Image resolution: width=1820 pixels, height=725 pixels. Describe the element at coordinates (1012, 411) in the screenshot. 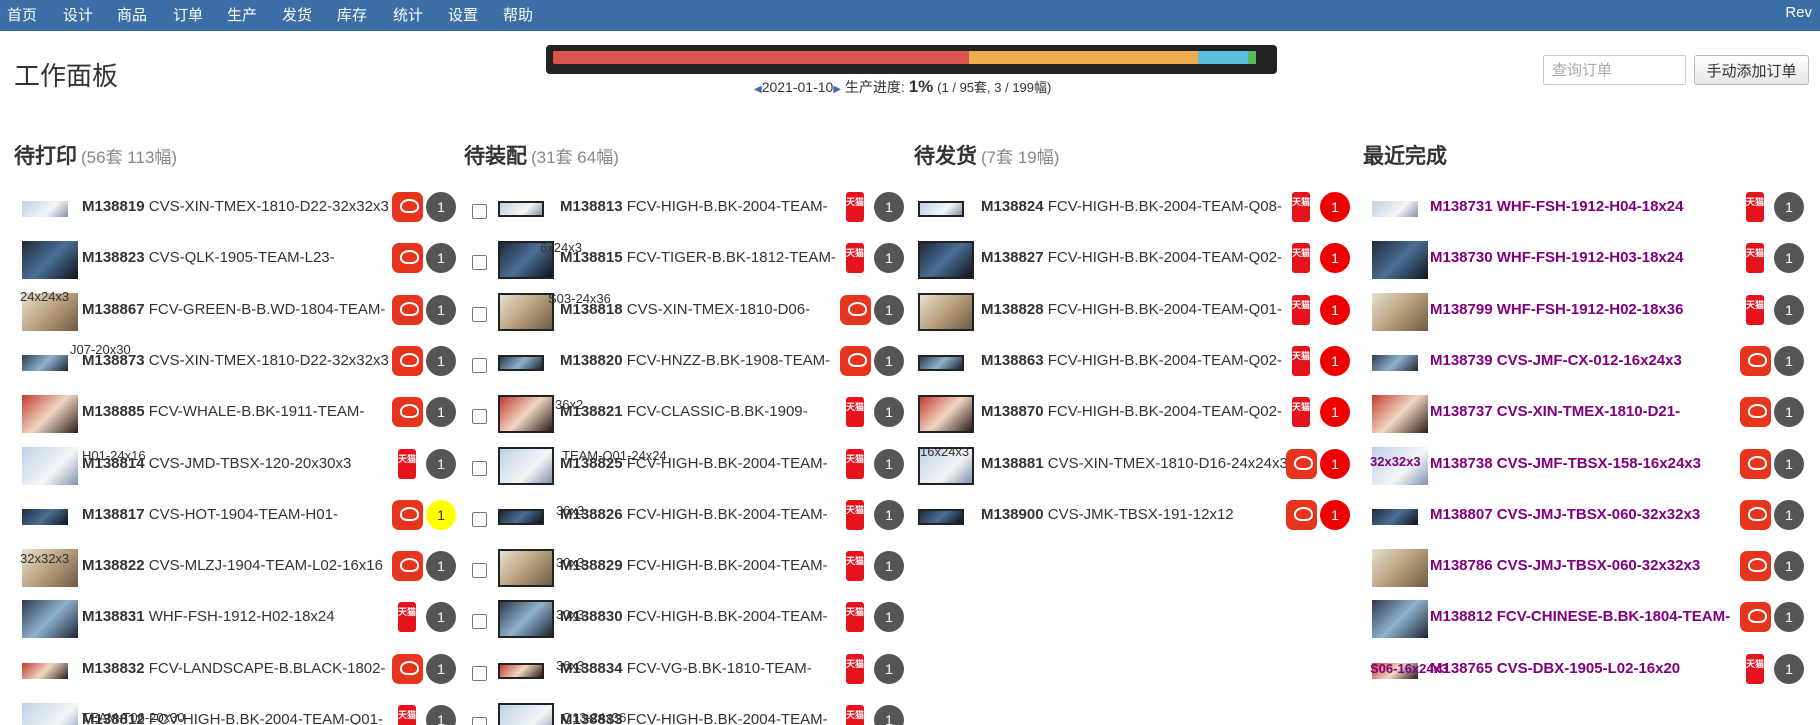

I see `order-id: M138870` at that location.